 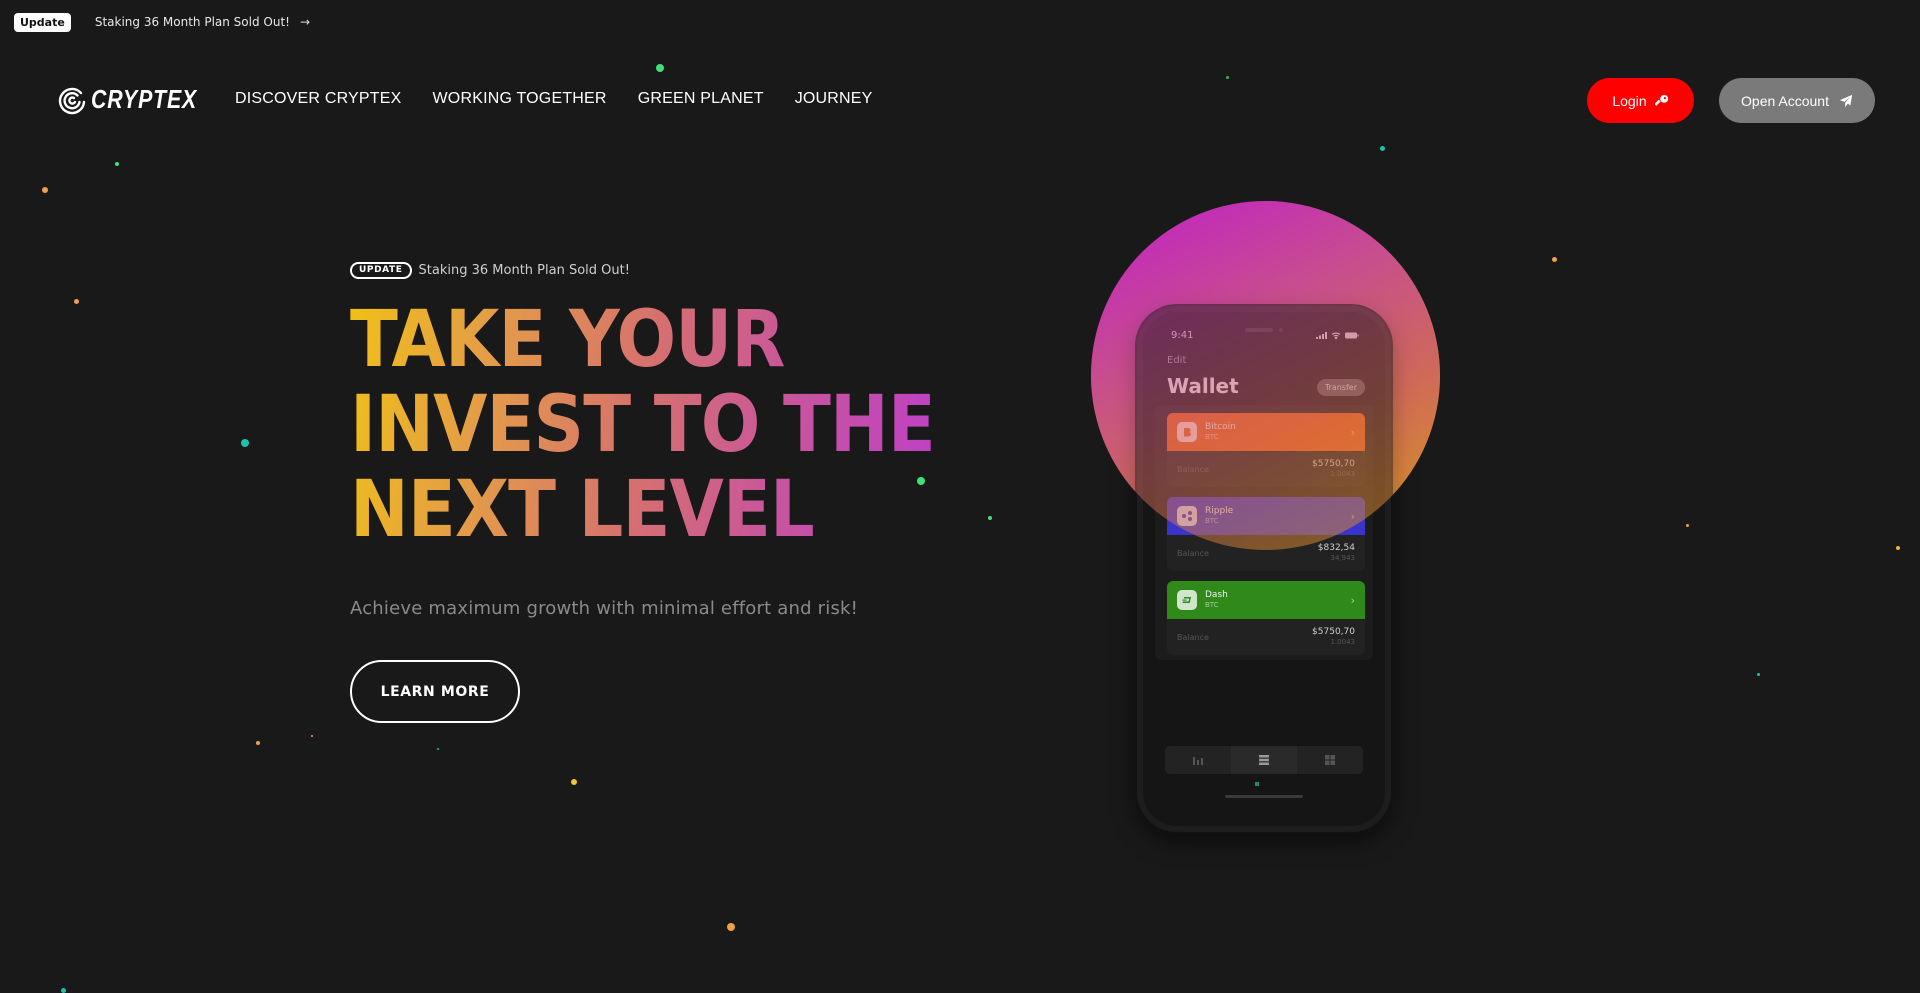 I want to click on balance-amount: $832,54, so click(x=1336, y=548).